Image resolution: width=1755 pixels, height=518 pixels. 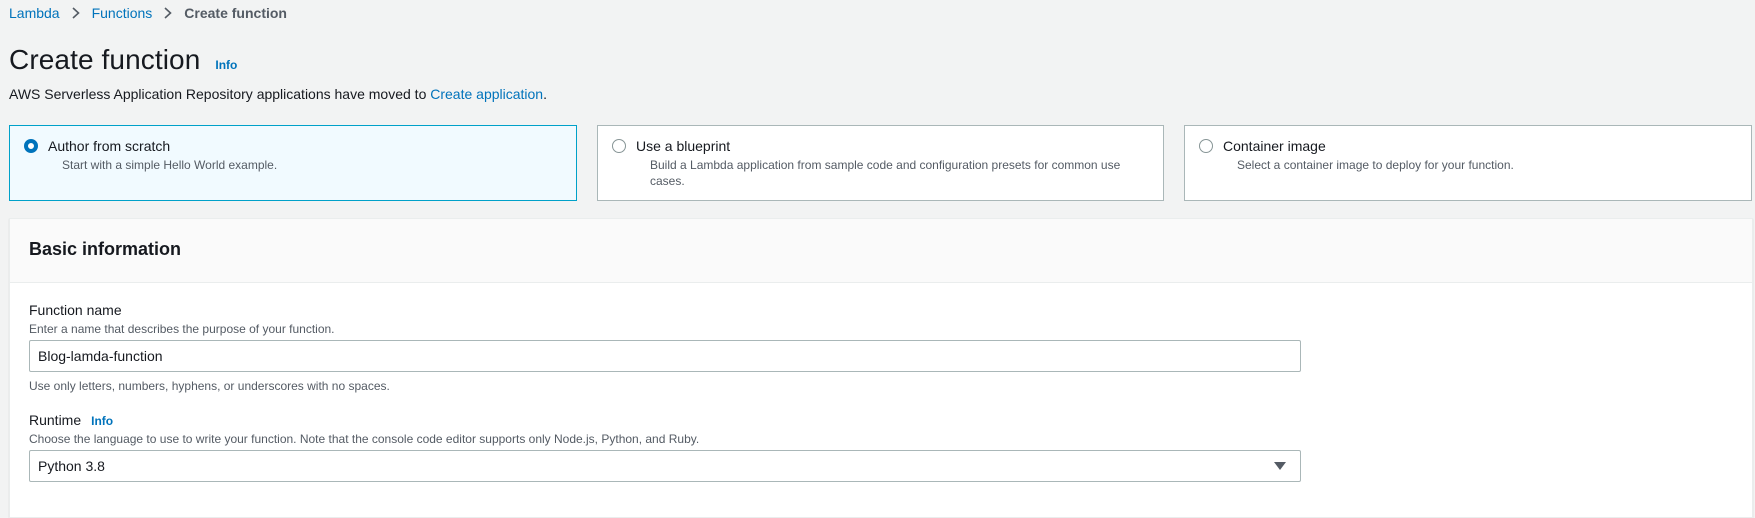 What do you see at coordinates (881, 251) in the screenshot?
I see `panel-header: Basic information` at bounding box center [881, 251].